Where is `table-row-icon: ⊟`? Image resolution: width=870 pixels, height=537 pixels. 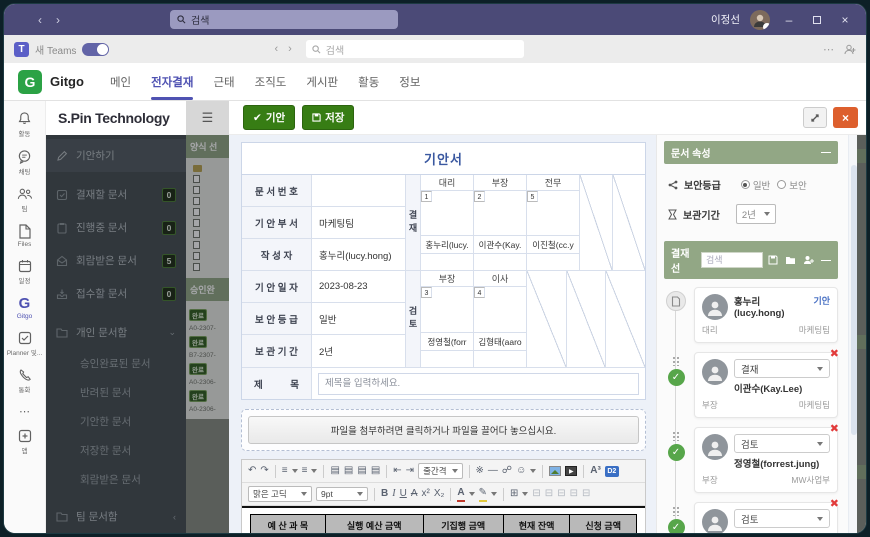
table-row-icon: ⊟ is located at coordinates (561, 494).